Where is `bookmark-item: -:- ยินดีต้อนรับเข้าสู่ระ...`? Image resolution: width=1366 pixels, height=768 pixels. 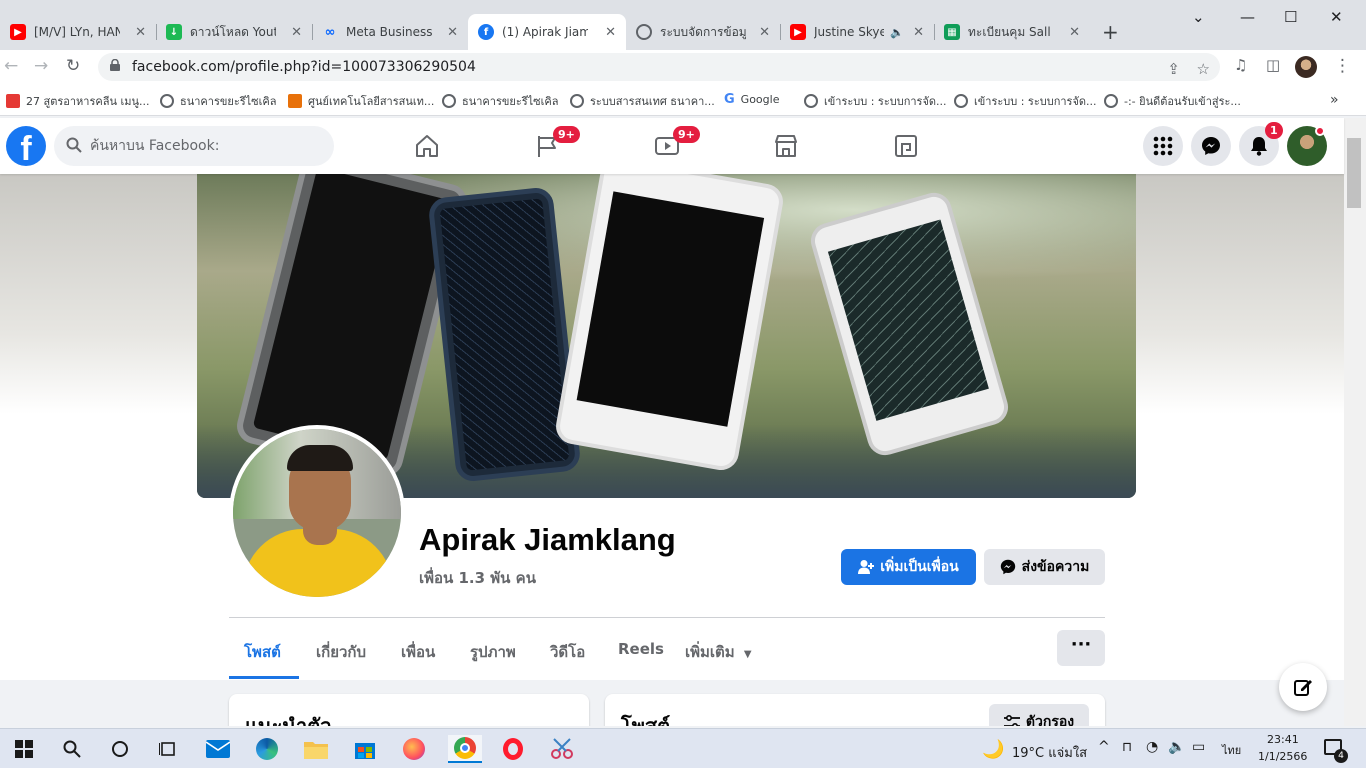 bookmark-item: -:- ยินดีต้อนรับเข้าสู่ระ... is located at coordinates (1172, 101).